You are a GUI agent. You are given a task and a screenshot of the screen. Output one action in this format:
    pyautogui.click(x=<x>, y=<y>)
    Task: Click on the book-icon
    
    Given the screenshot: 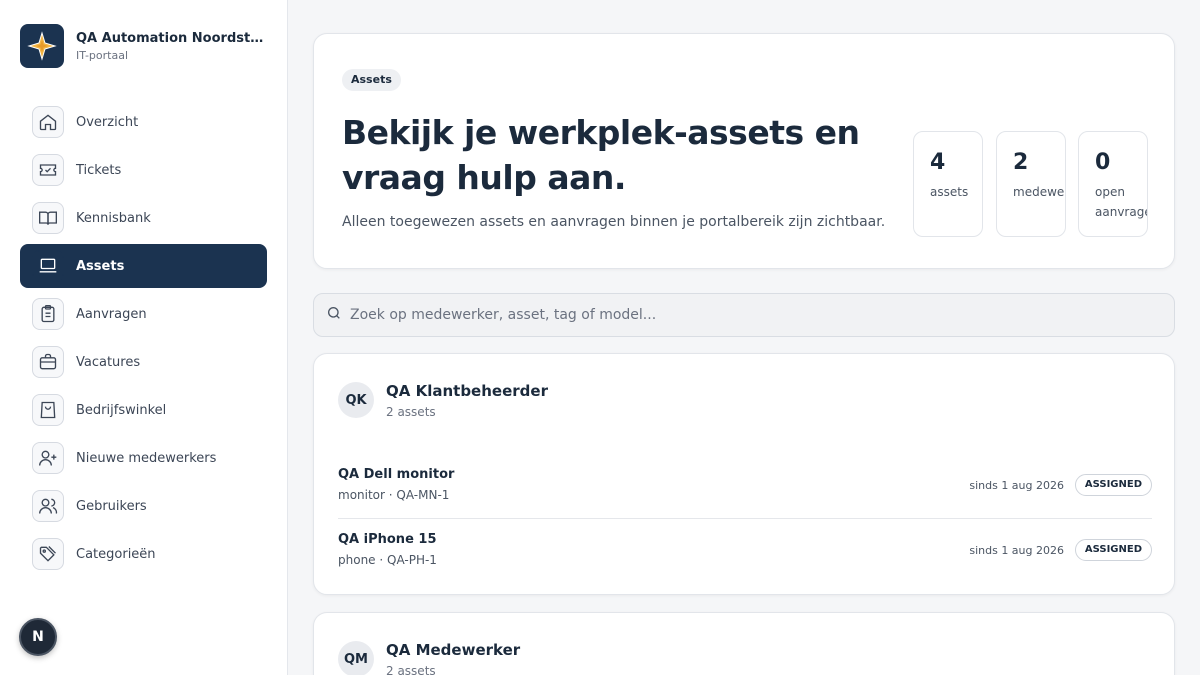 What is the action you would take?
    pyautogui.click(x=48, y=218)
    